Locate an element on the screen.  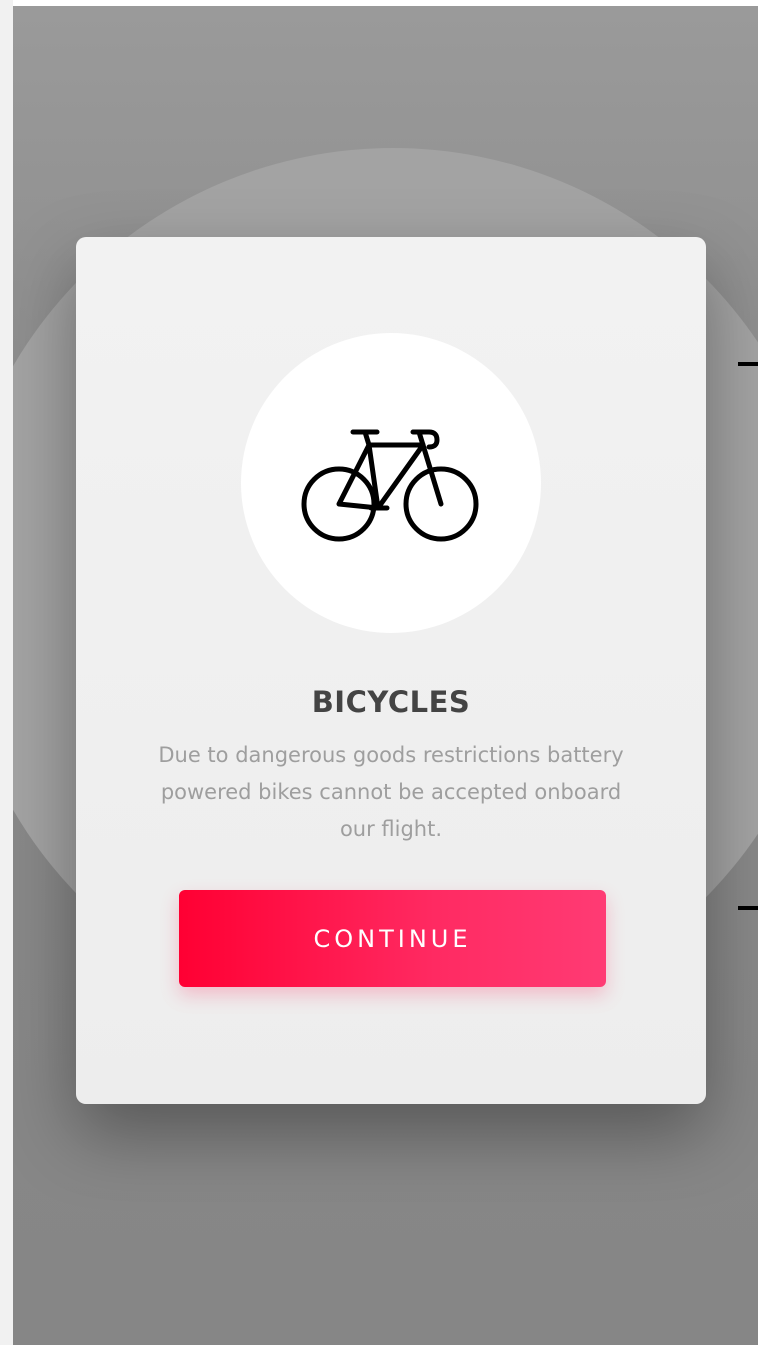
dialog-title: BICYCLES is located at coordinates (391, 702).